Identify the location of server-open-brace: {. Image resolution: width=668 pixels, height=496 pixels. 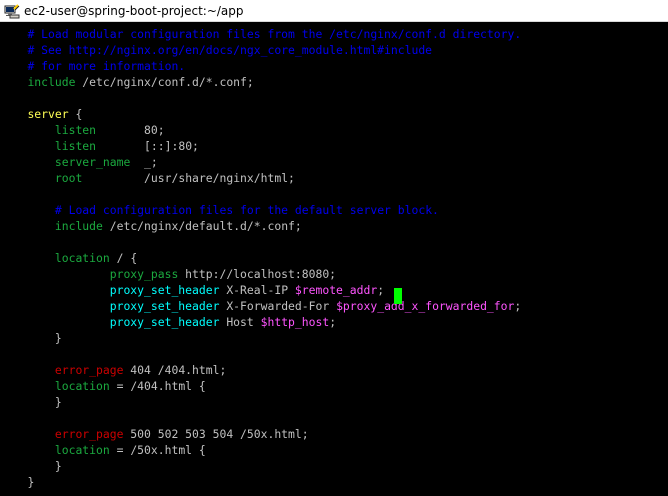
(75, 114).